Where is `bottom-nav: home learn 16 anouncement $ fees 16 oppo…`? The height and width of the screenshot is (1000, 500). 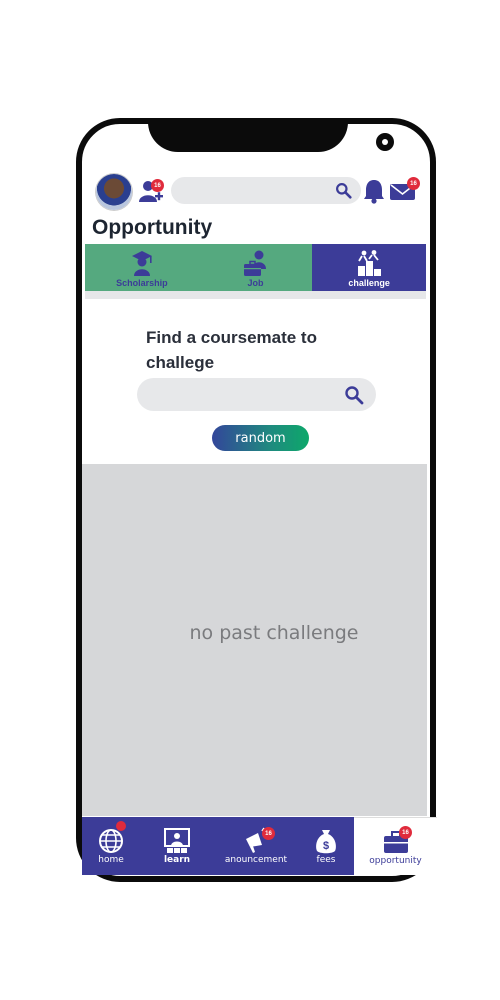
bottom-nav: home learn 16 anouncement $ fees 16 oppo… is located at coordinates (259, 846).